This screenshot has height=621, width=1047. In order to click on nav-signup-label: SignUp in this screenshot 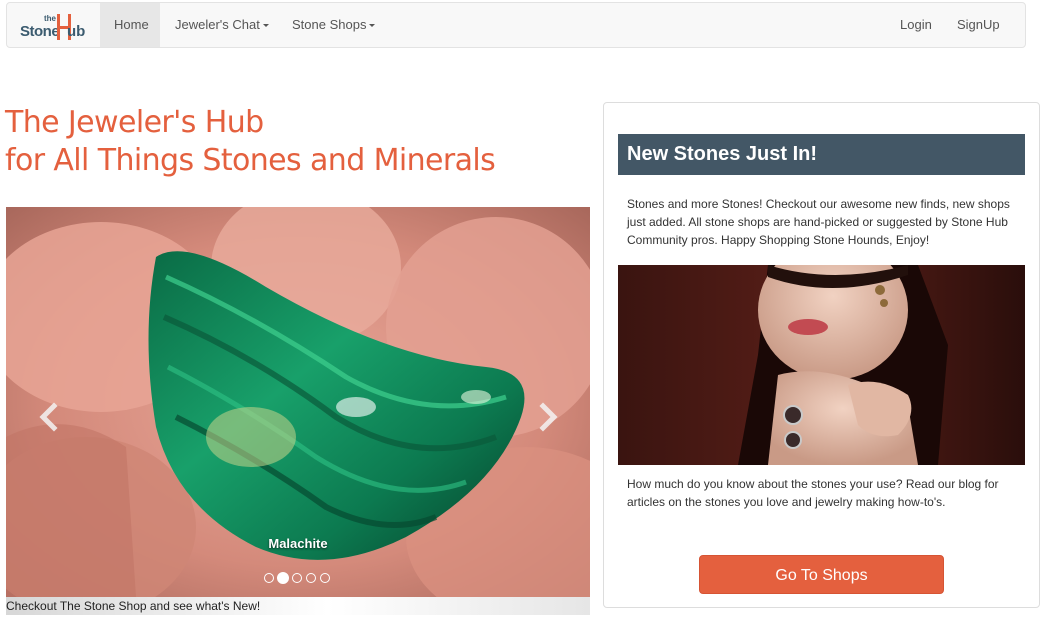, I will do `click(978, 24)`.